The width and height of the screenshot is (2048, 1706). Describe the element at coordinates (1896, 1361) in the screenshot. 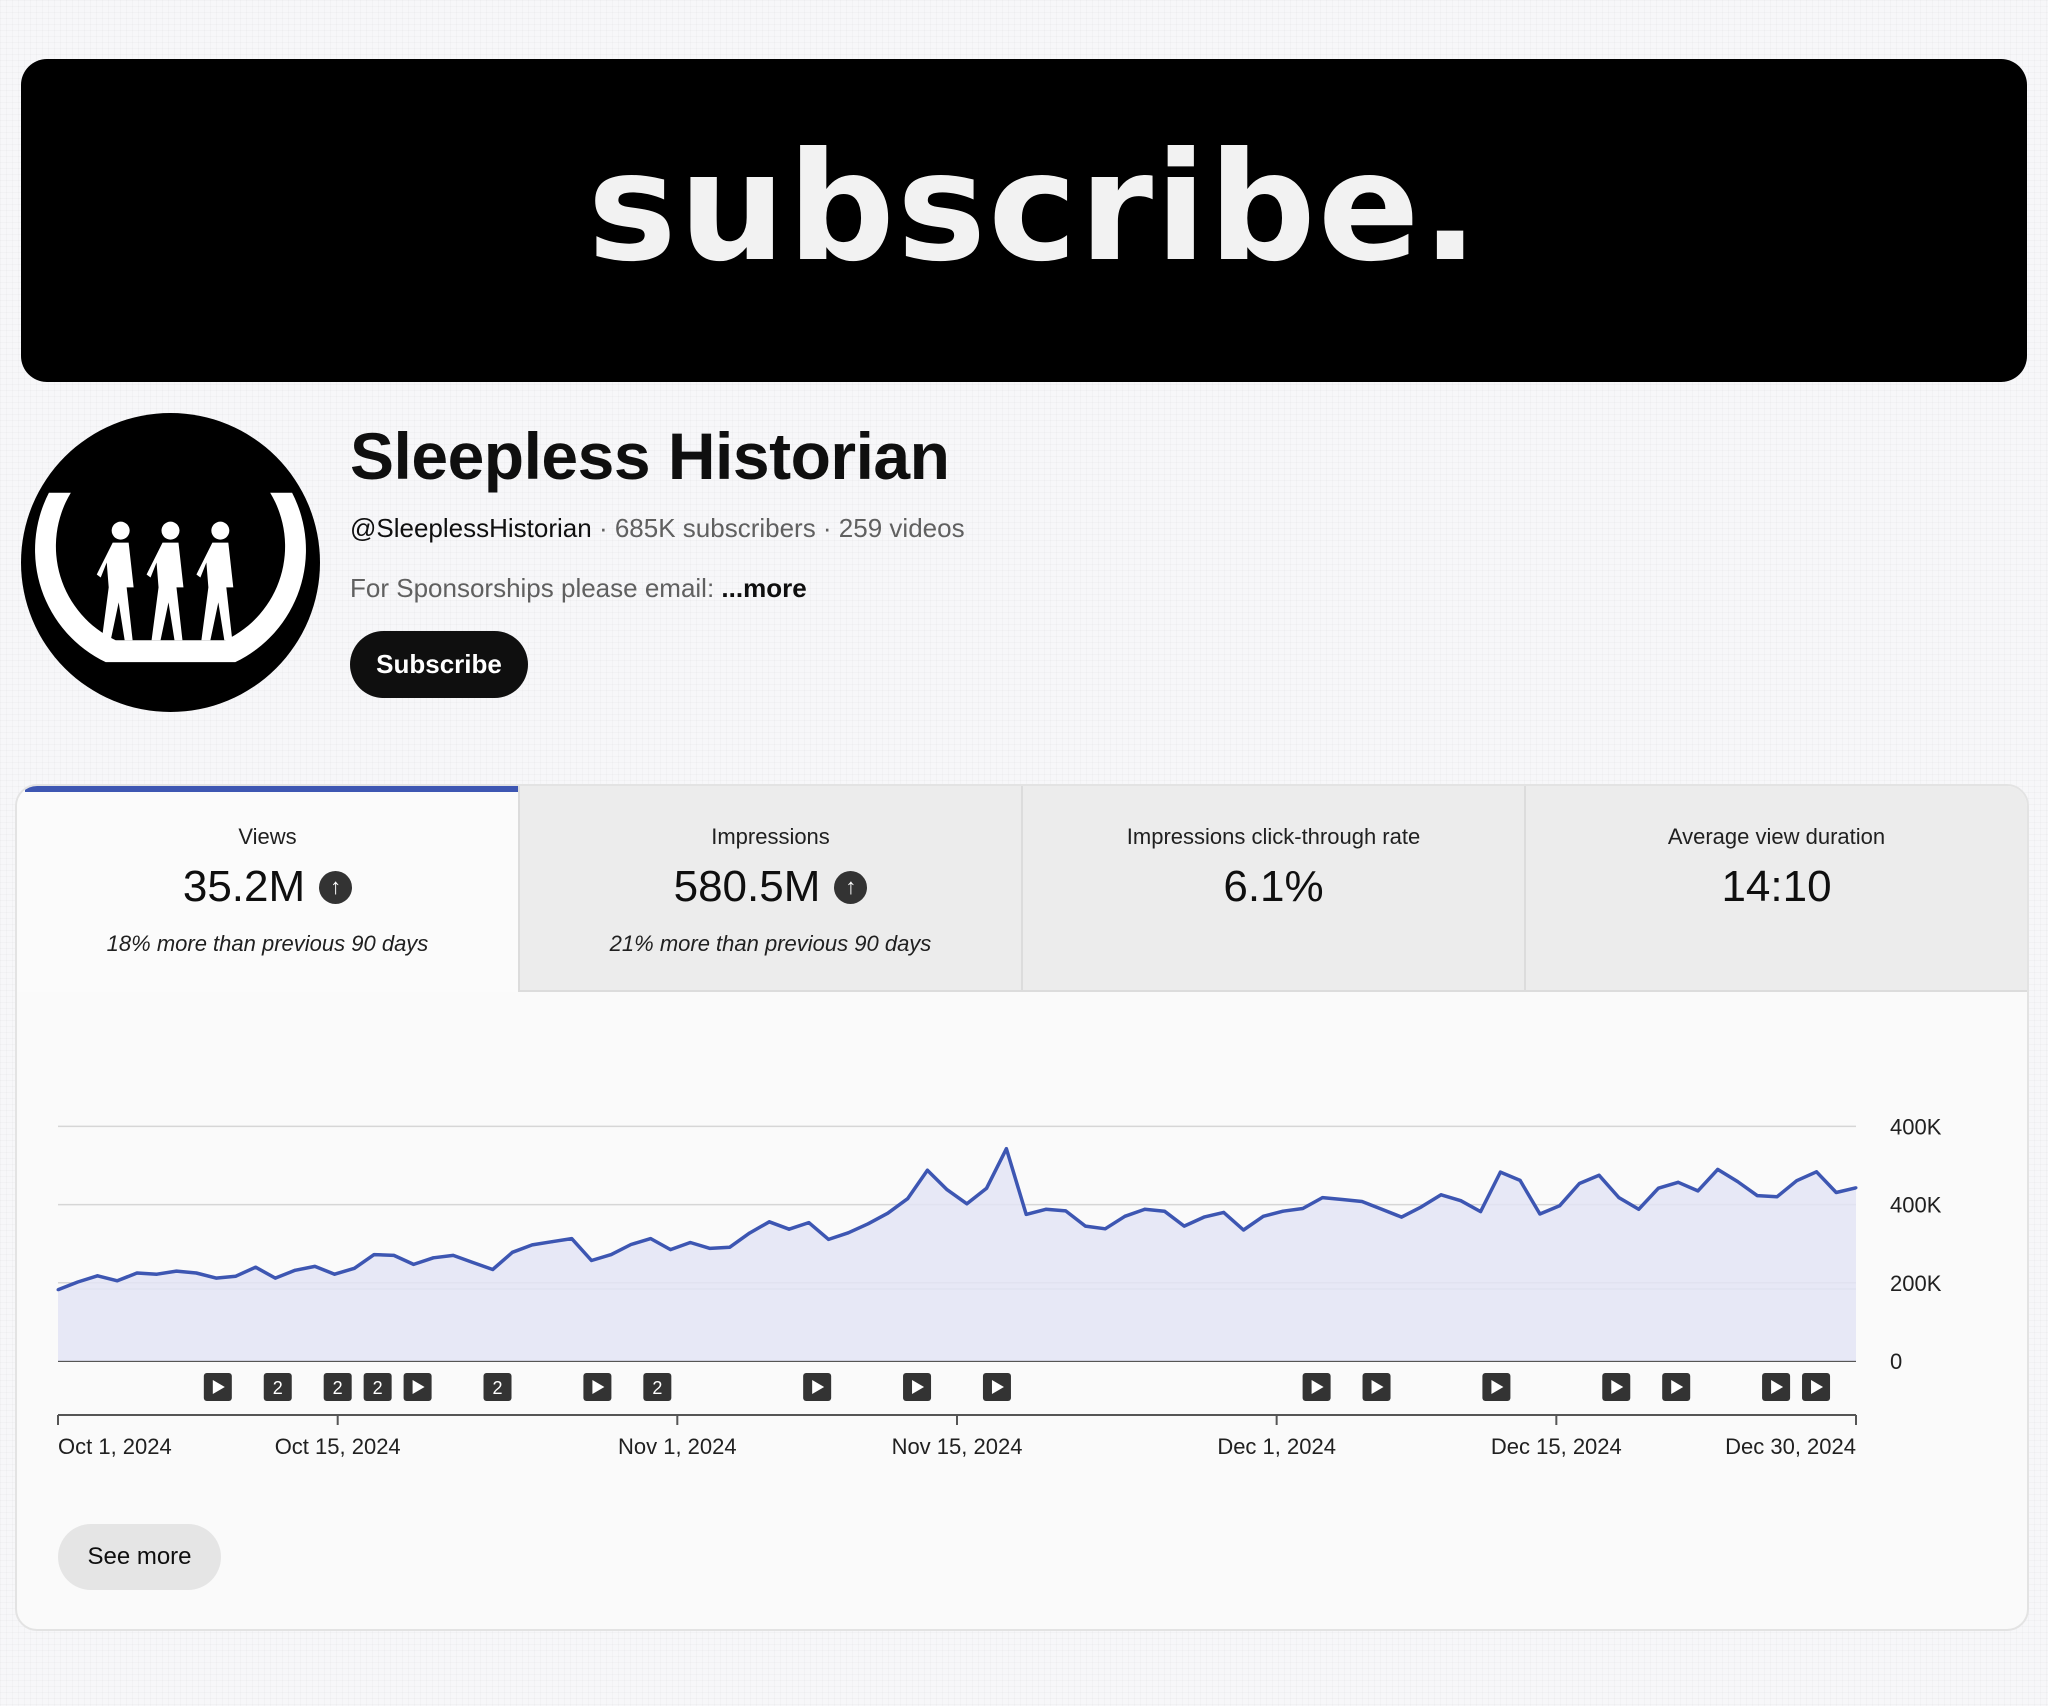

I see `y-tick-label: 0` at that location.